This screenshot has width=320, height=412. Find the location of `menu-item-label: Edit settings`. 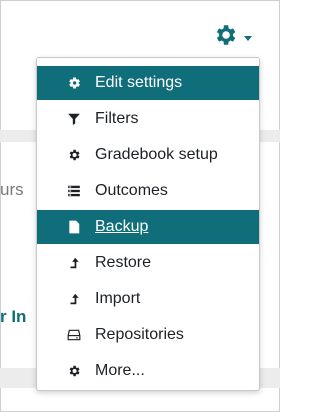

menu-item-label: Edit settings is located at coordinates (139, 82).